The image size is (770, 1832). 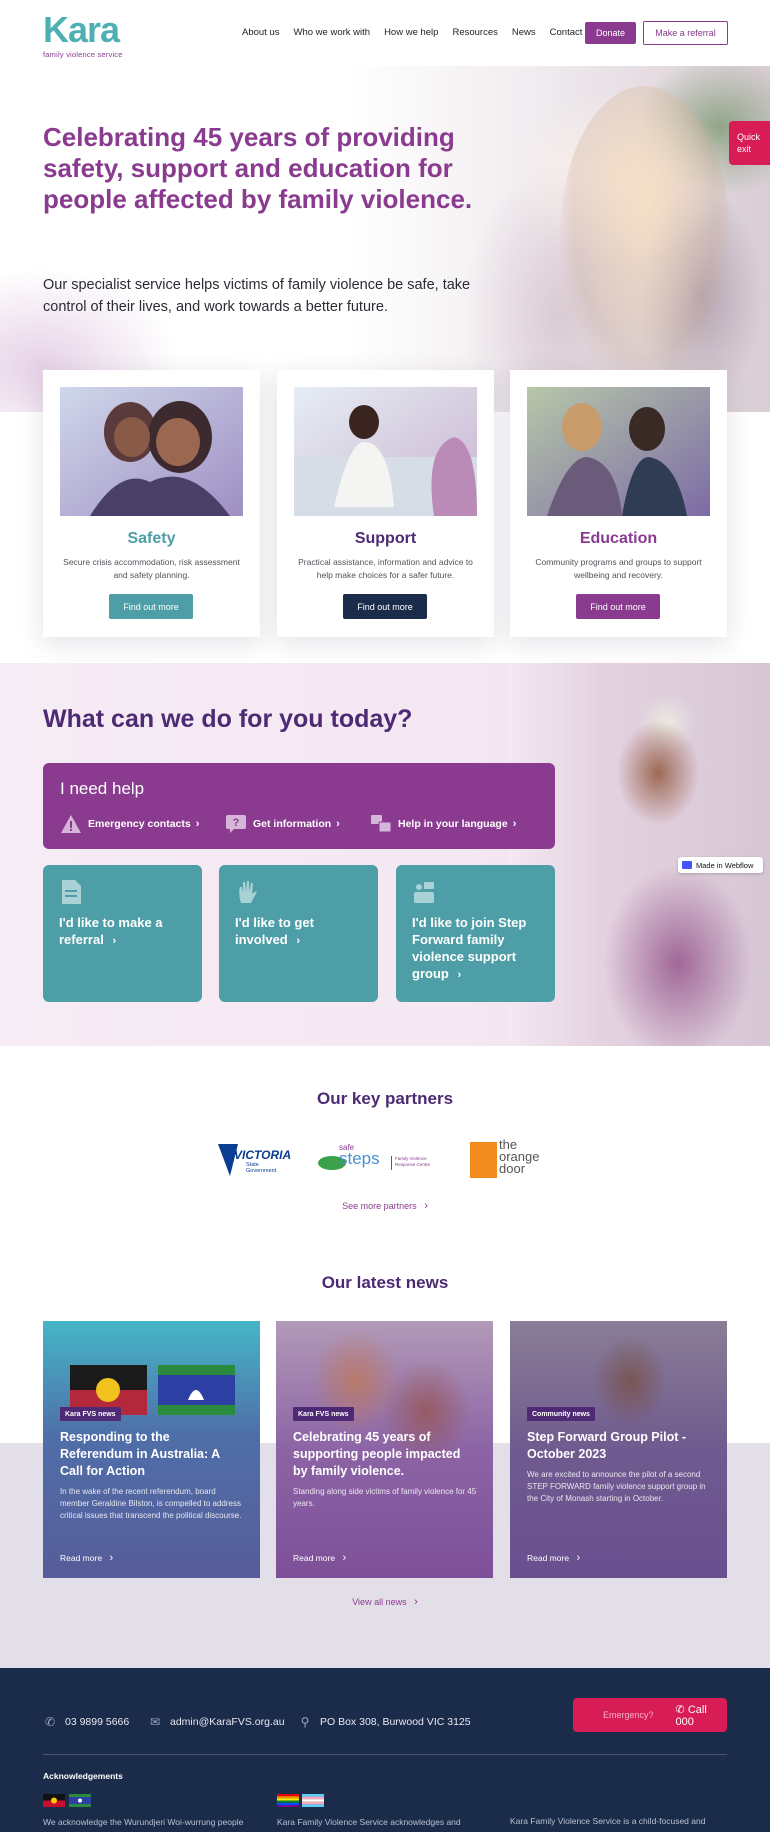 I want to click on quick-exit-button: Quick exit, so click(x=749, y=143).